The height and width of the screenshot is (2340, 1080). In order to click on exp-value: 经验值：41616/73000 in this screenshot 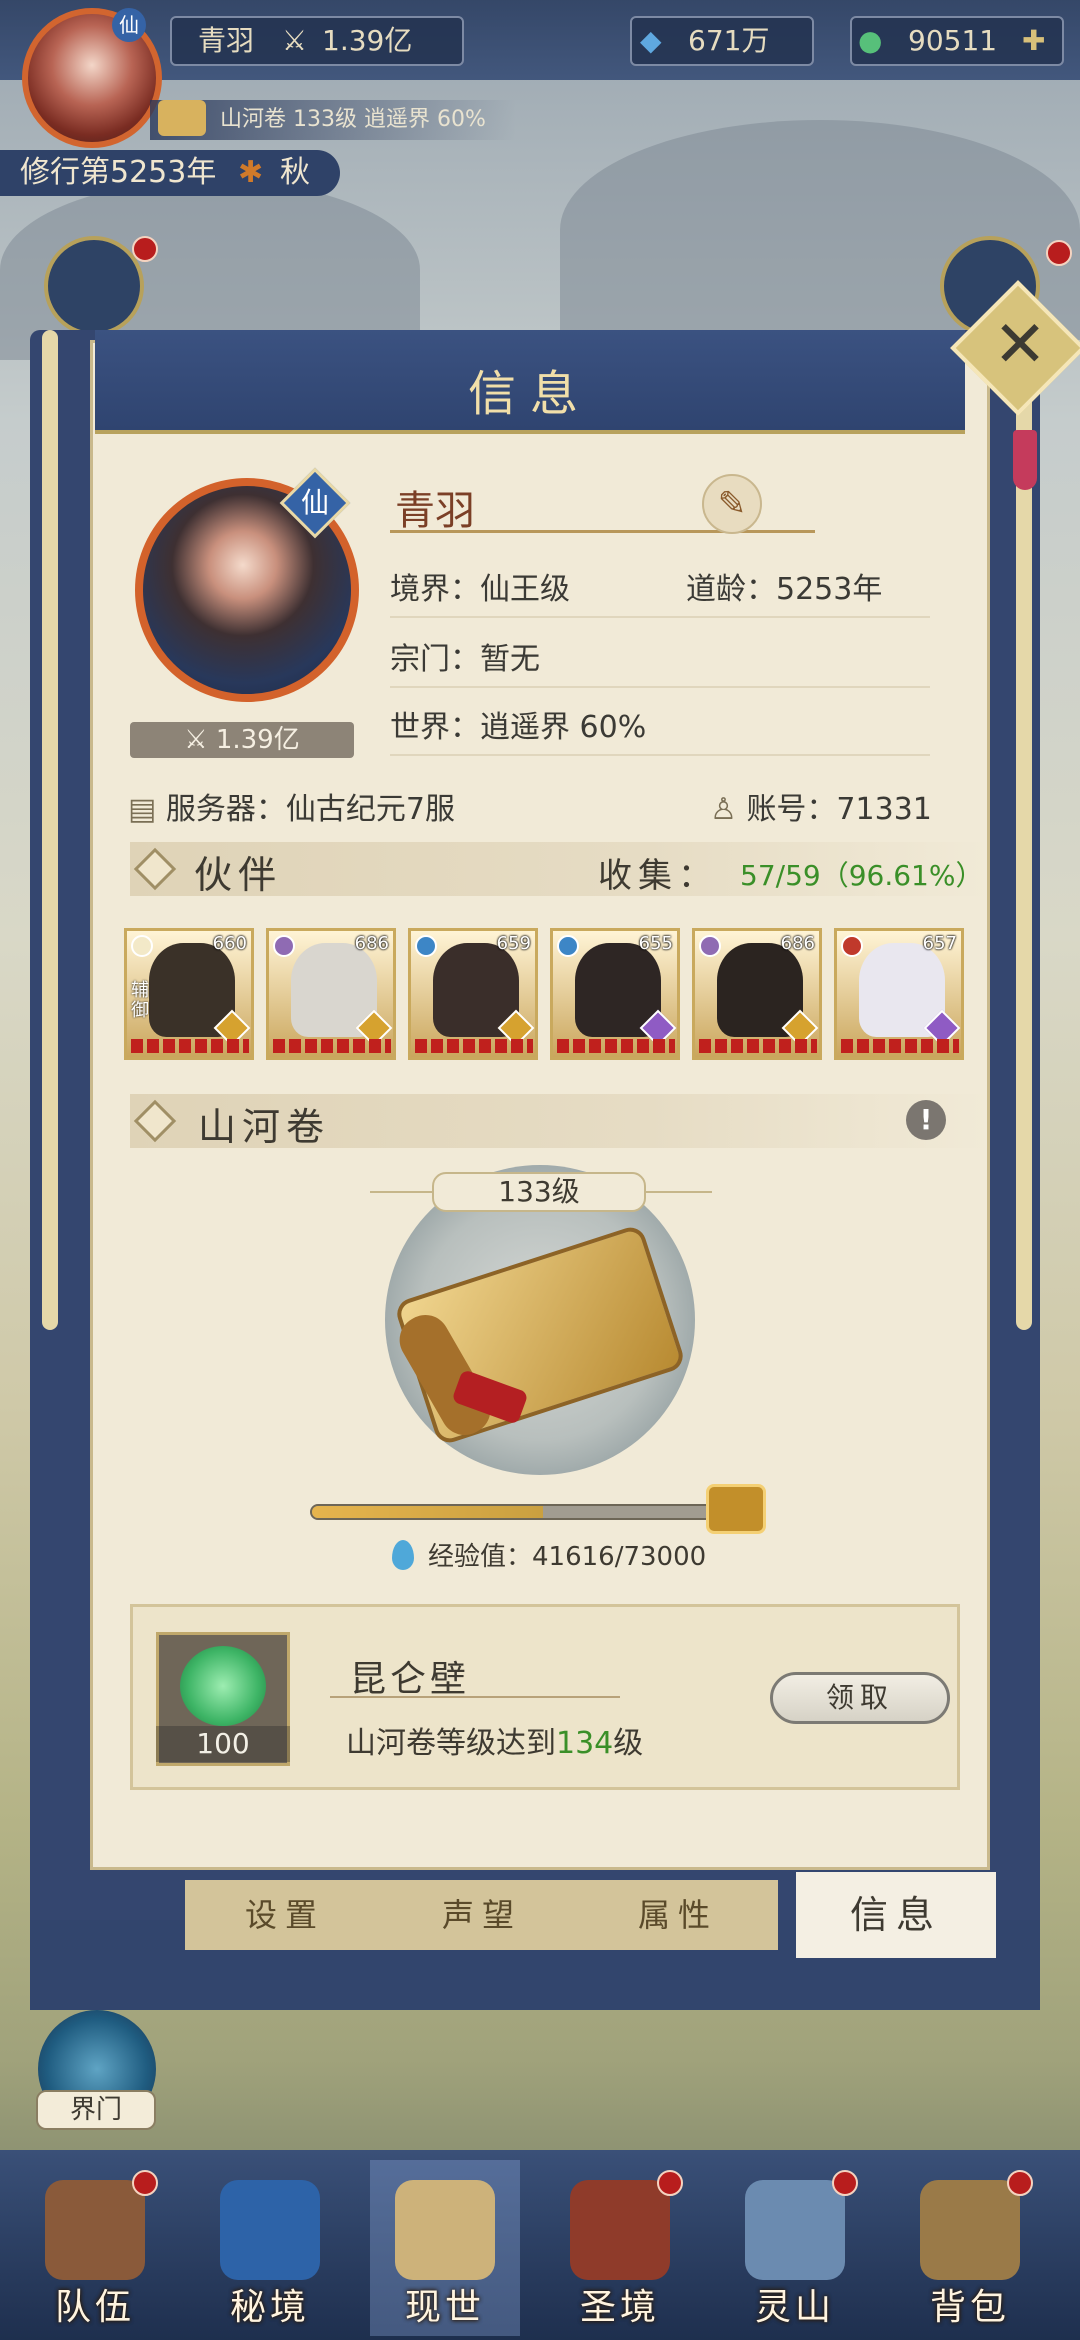, I will do `click(567, 1557)`.